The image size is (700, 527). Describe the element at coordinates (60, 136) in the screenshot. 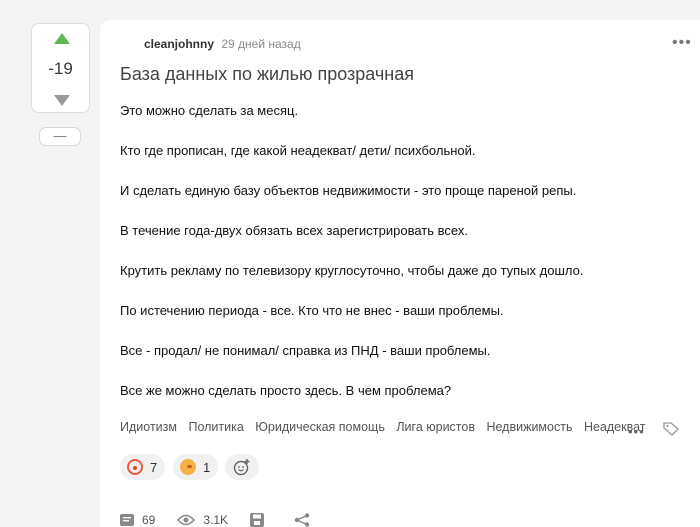

I see `collapse-button: —` at that location.